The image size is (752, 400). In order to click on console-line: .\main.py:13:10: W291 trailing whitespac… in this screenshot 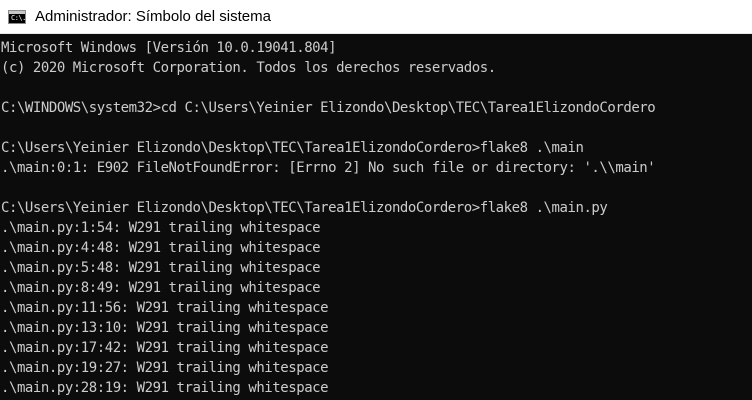, I will do `click(165, 328)`.